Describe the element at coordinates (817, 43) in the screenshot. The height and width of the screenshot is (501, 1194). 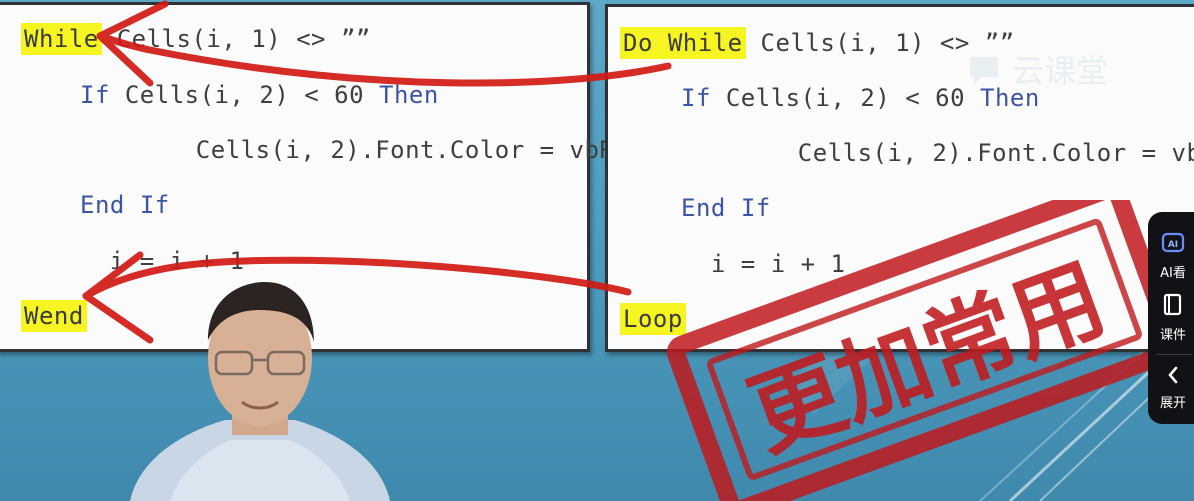
I see `code-line-do-while: Do While Cells(i, 1) <> ””` at that location.